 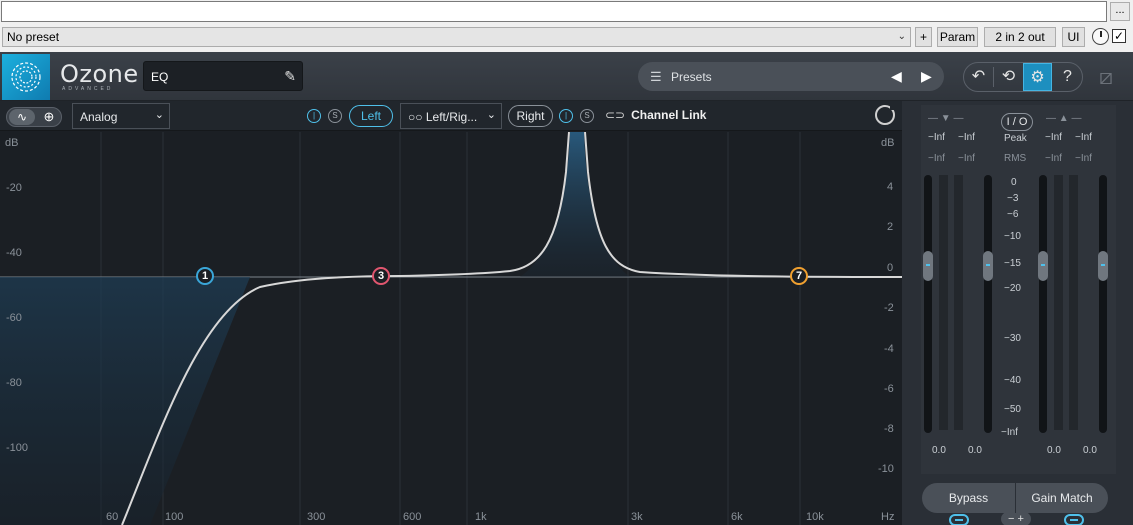 What do you see at coordinates (988, 304) in the screenshot?
I see `input-gain-track-r` at bounding box center [988, 304].